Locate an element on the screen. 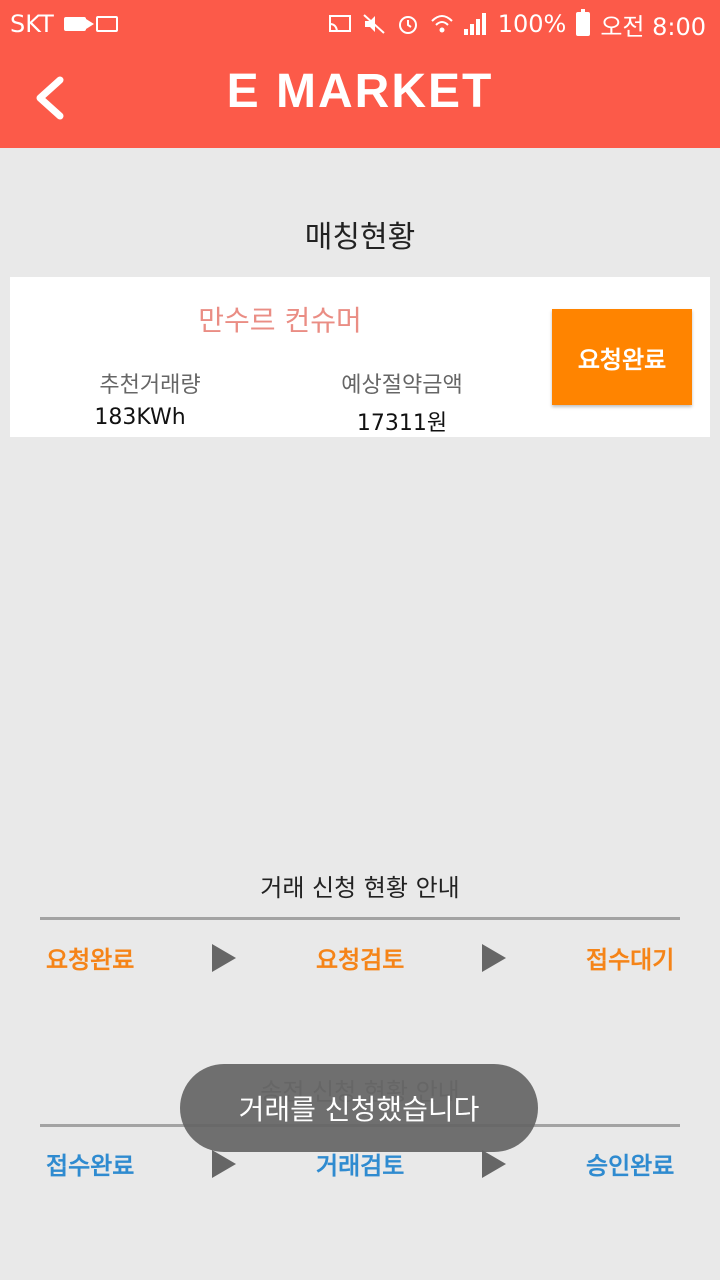 This screenshot has width=720, height=1280. cast-icon is located at coordinates (339, 23).